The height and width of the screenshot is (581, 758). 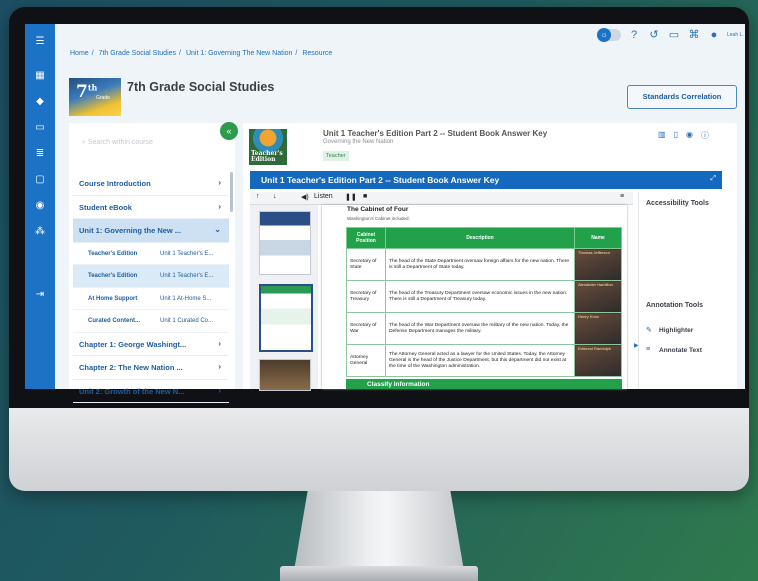 I want to click on nav-item: Course Introduction ›, so click(x=151, y=184).